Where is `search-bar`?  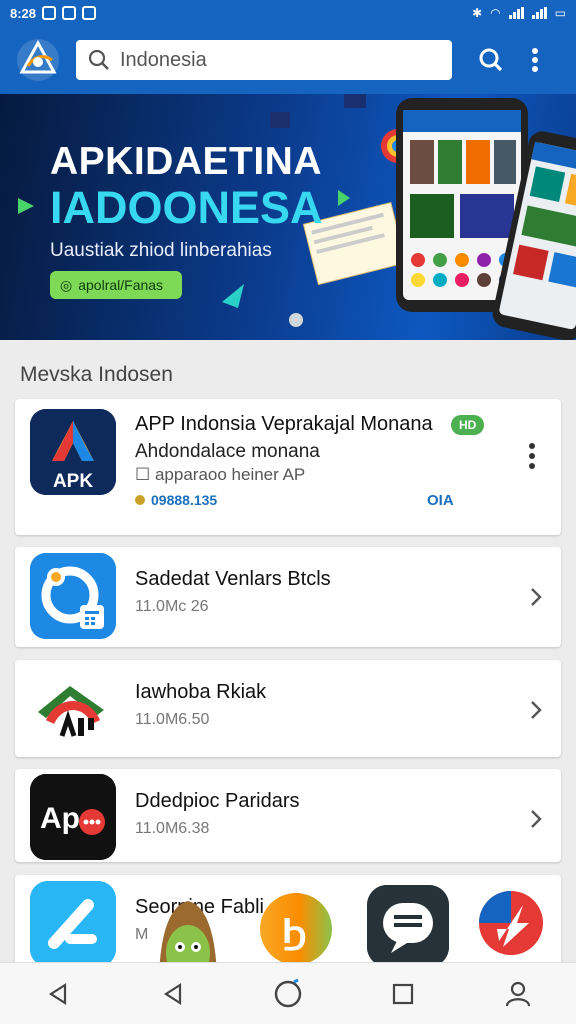 search-bar is located at coordinates (264, 60).